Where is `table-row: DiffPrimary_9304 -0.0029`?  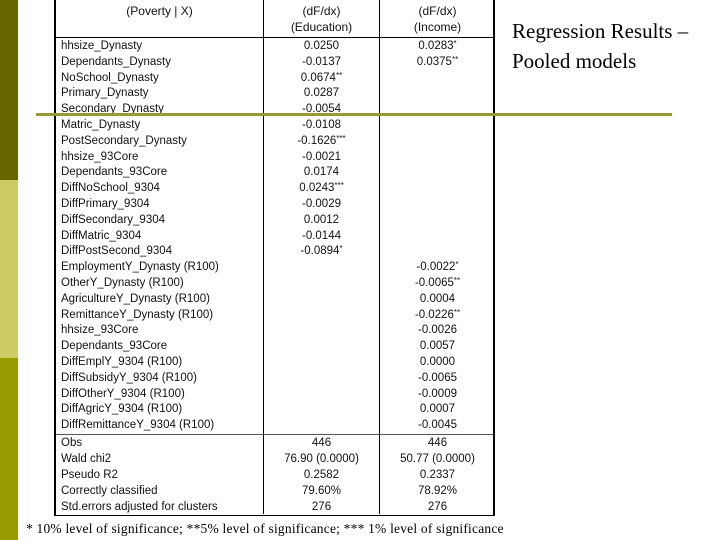 table-row: DiffPrimary_9304 -0.0029 is located at coordinates (274, 205).